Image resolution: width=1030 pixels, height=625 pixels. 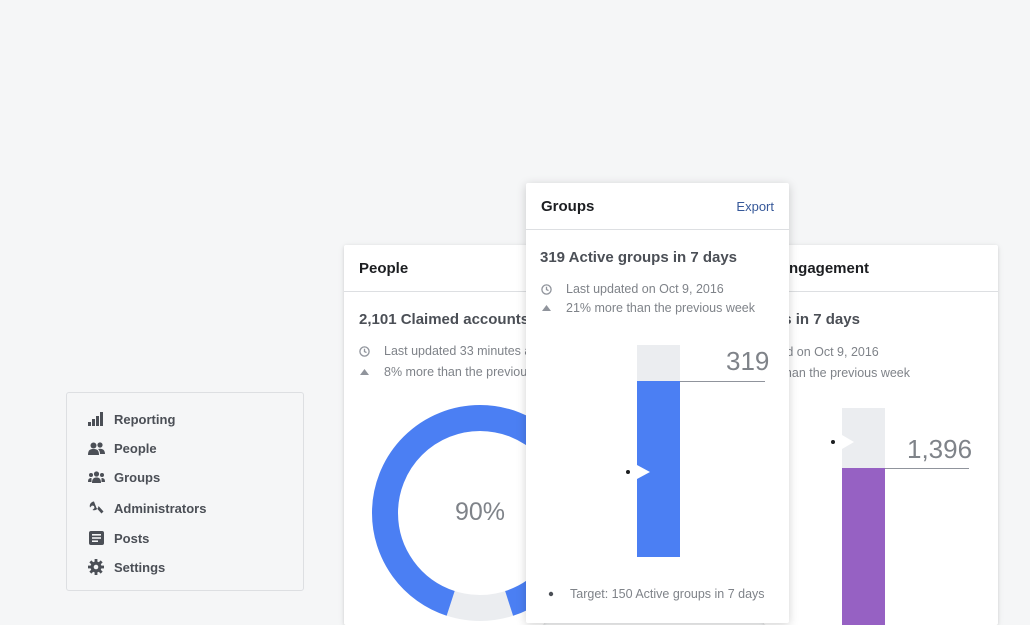 What do you see at coordinates (755, 206) in the screenshot?
I see `export-link: Export` at bounding box center [755, 206].